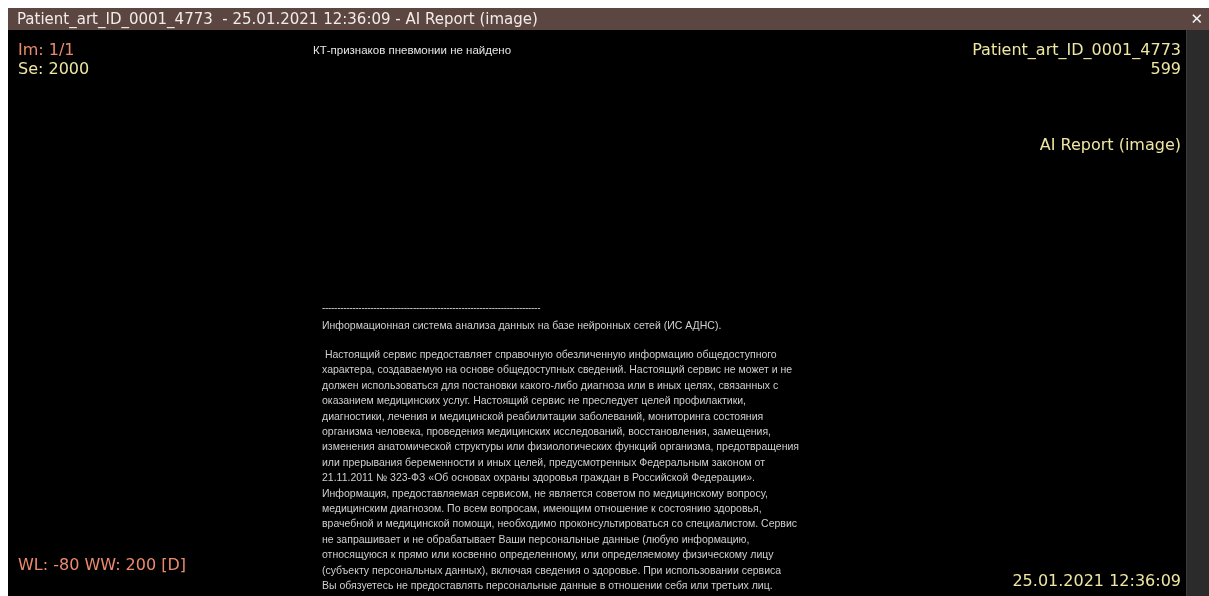  I want to click on window-level: WL: -80 WW: 200 [D], so click(102, 564).